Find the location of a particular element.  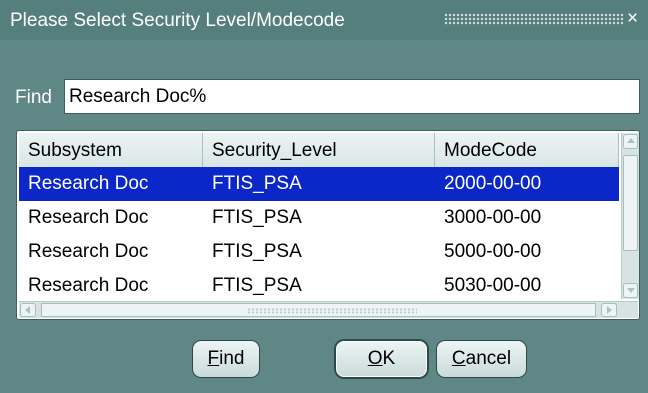

table-row: Research Doc FTIS_PSA 2000-00-00 is located at coordinates (319, 184).